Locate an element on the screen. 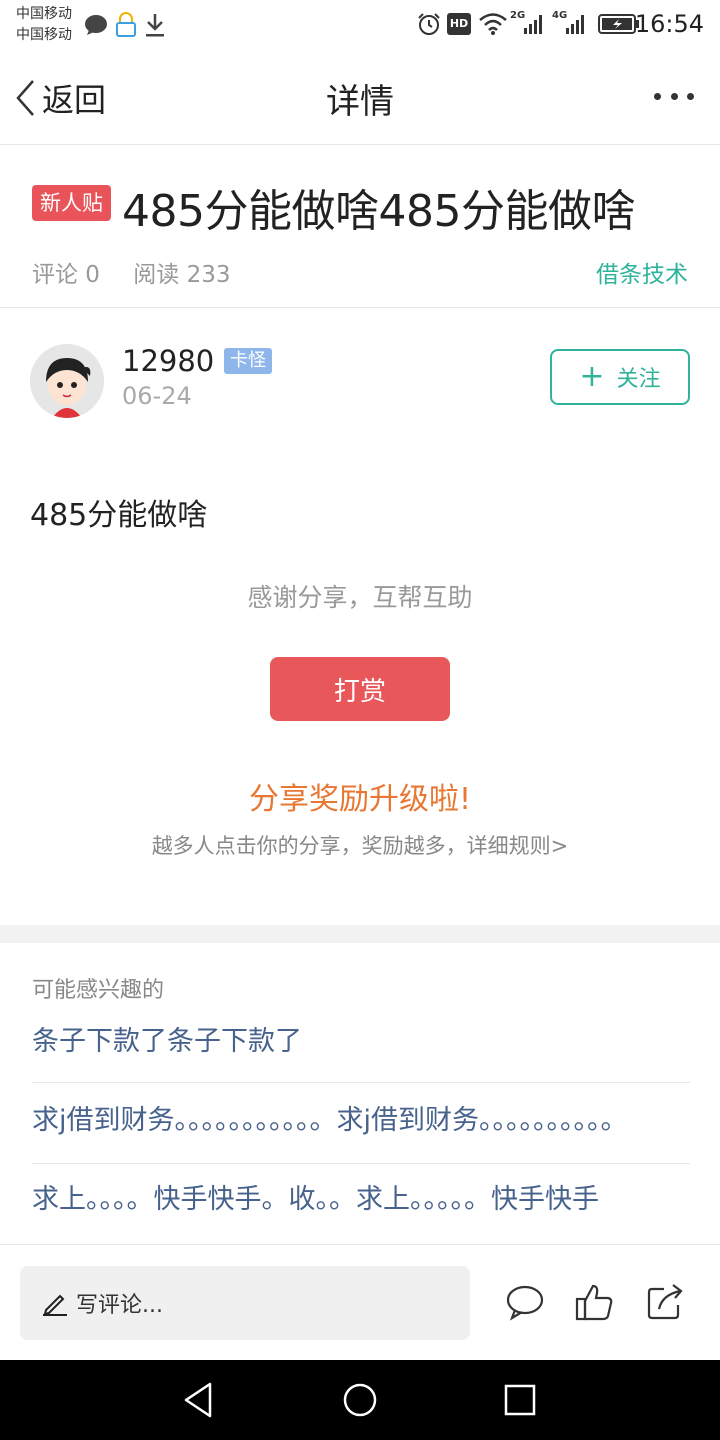 This screenshot has width=720, height=1440. android-nav-bar is located at coordinates (360, 1400).